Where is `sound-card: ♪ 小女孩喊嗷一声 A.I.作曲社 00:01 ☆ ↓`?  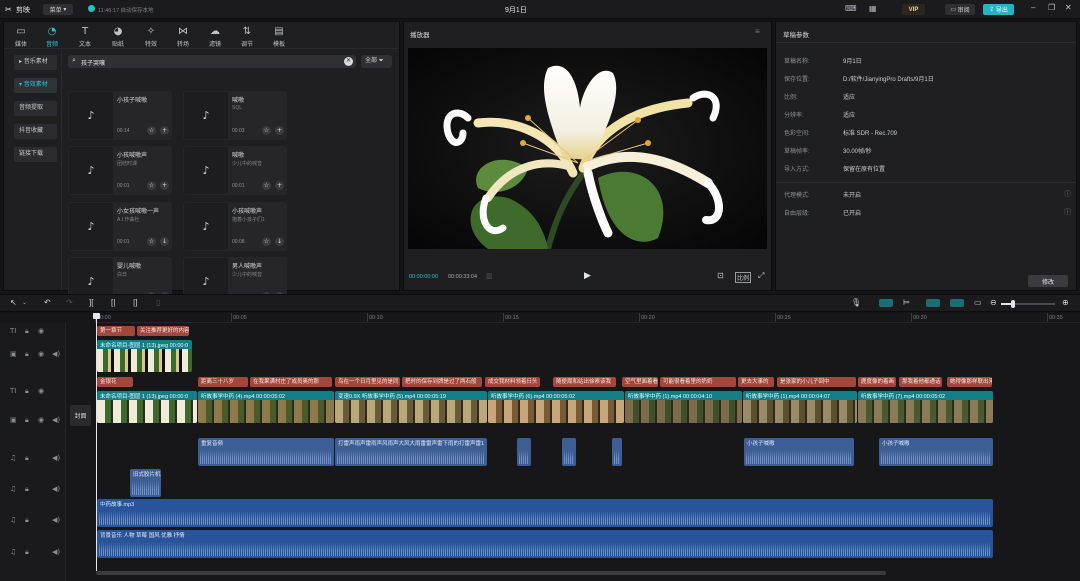
sound-card: ♪ 小女孩喊嗷一声 A.I.作曲社 00:01 ☆ ↓ is located at coordinates (120, 226).